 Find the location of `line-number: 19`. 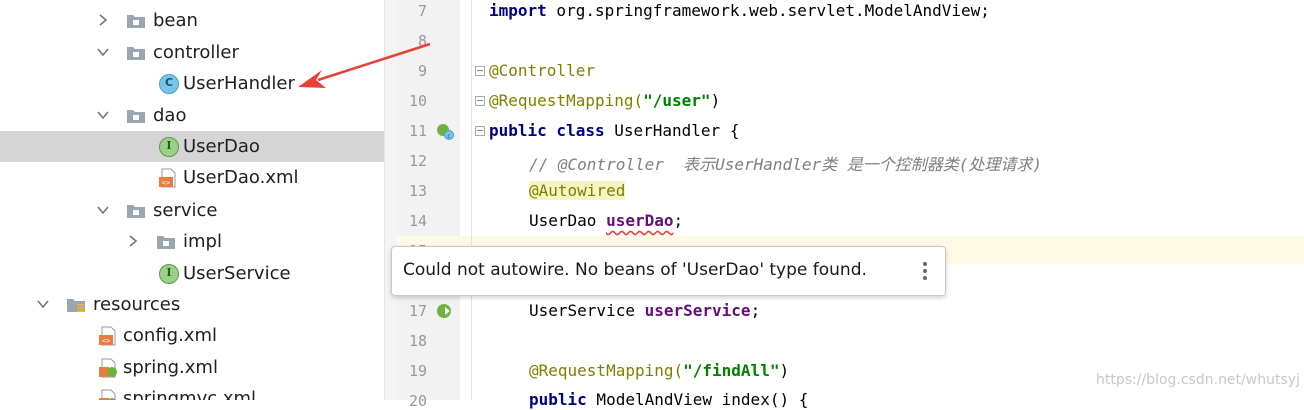

line-number: 19 is located at coordinates (417, 371).